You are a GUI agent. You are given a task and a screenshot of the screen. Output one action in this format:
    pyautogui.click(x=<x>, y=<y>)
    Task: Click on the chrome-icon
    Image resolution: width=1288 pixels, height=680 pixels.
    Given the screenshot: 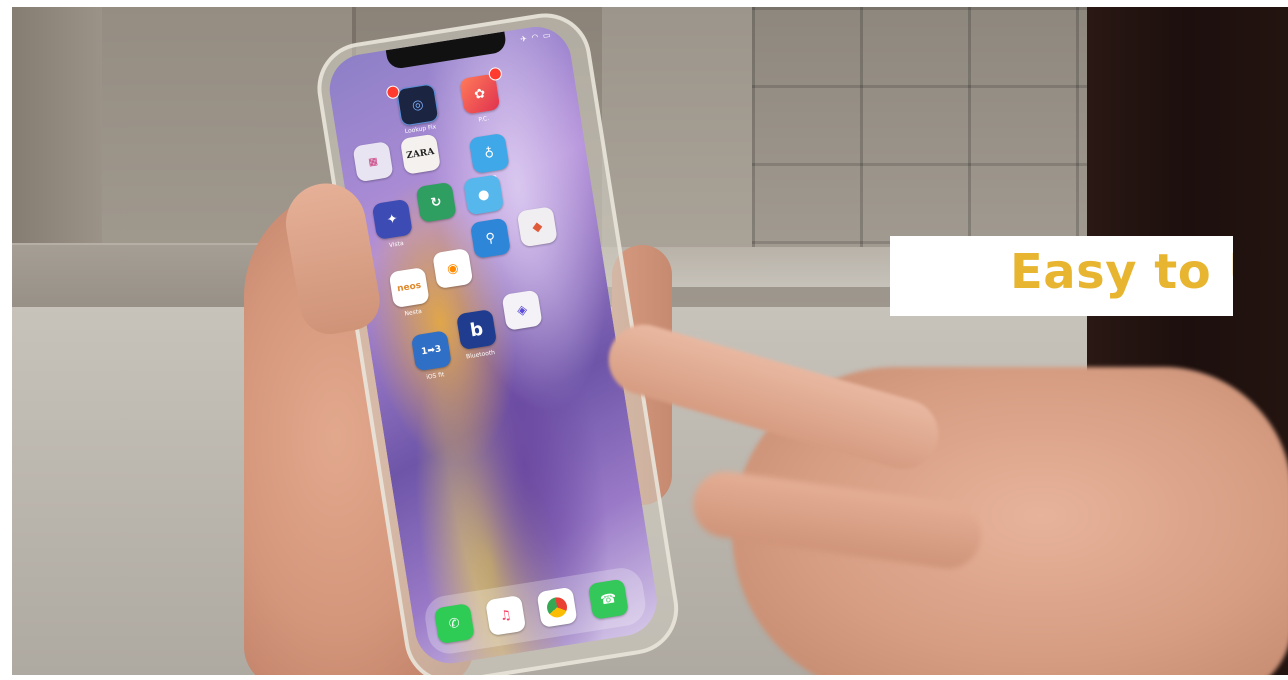 What is the action you would take?
    pyautogui.click(x=557, y=607)
    